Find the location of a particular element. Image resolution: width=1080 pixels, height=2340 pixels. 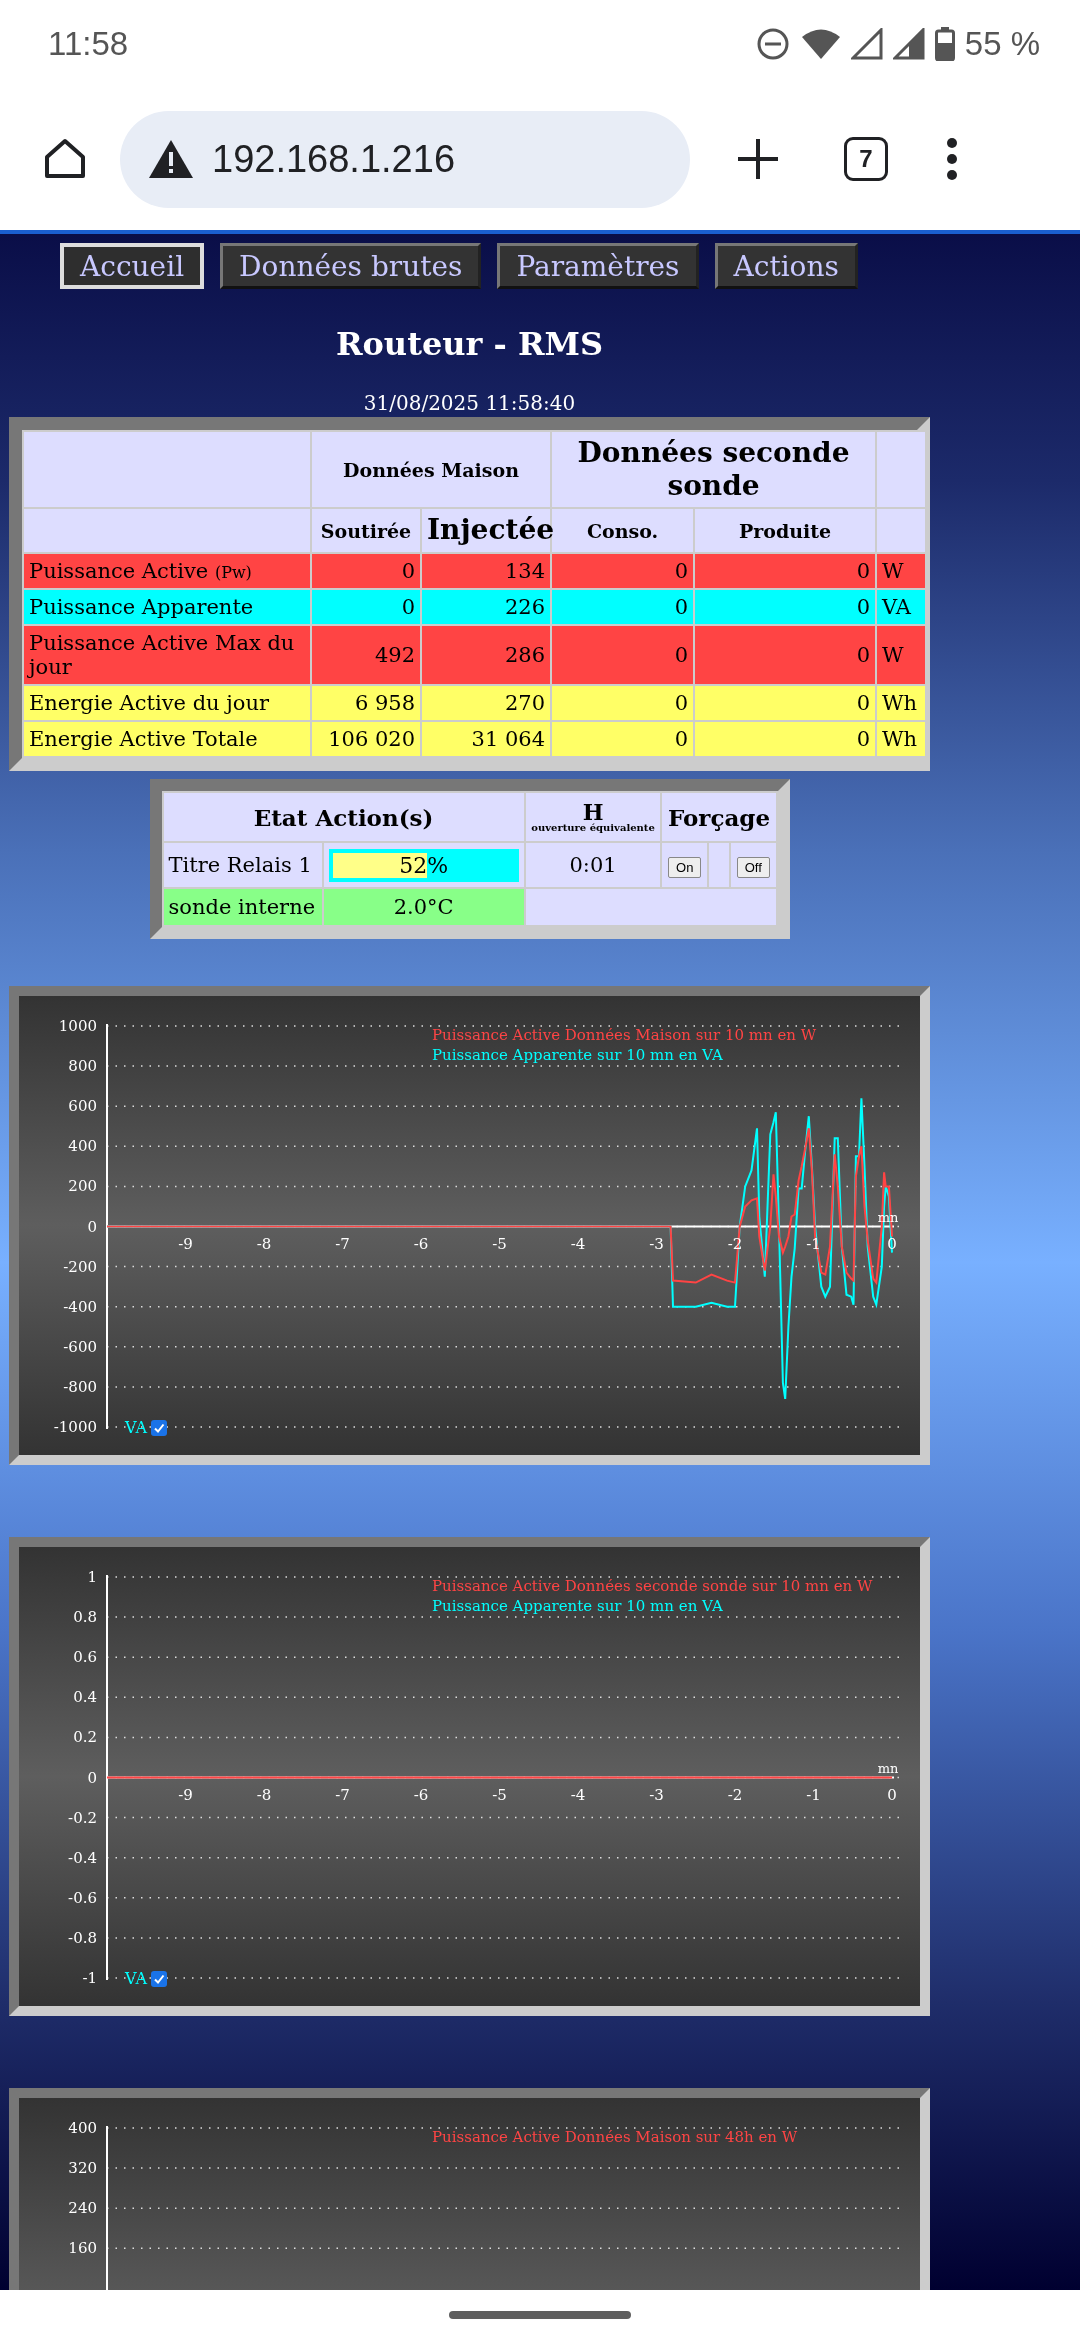

nav-tab: Paramètres is located at coordinates (598, 266).